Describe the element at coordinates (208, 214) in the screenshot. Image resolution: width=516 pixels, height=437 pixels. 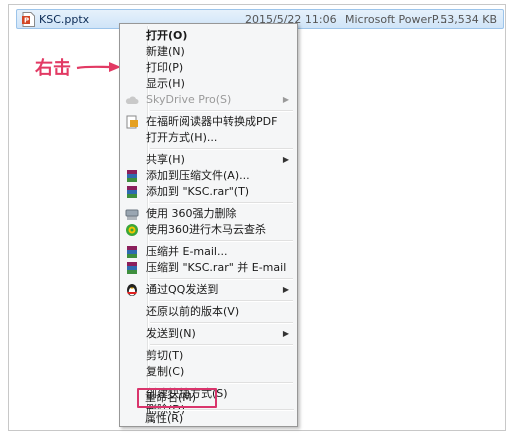
I see `menu-item-360-shred: 使用 360强力删除` at that location.